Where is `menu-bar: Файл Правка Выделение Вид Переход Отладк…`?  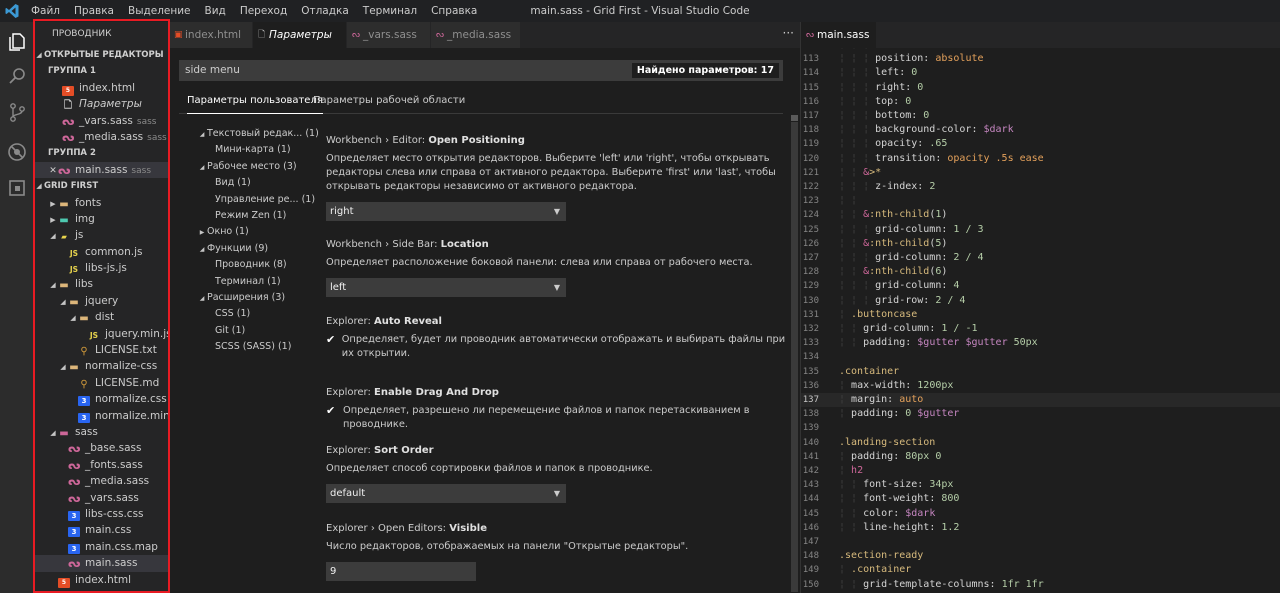 menu-bar: Файл Правка Выделение Вид Переход Отладк… is located at coordinates (254, 11).